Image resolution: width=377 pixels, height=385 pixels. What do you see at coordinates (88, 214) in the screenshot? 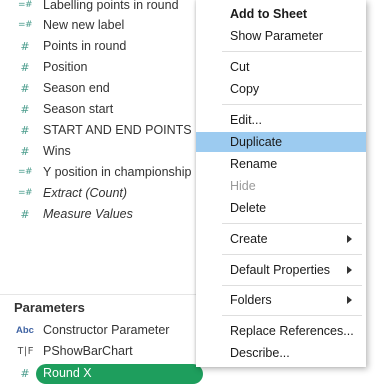
I see `field-label: Measure Values` at bounding box center [88, 214].